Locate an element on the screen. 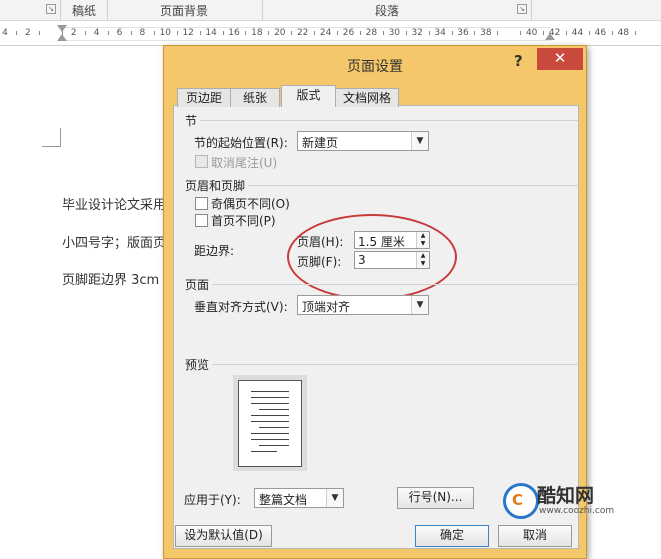 This screenshot has height=559, width=661. ruler-number: 44 is located at coordinates (577, 33).